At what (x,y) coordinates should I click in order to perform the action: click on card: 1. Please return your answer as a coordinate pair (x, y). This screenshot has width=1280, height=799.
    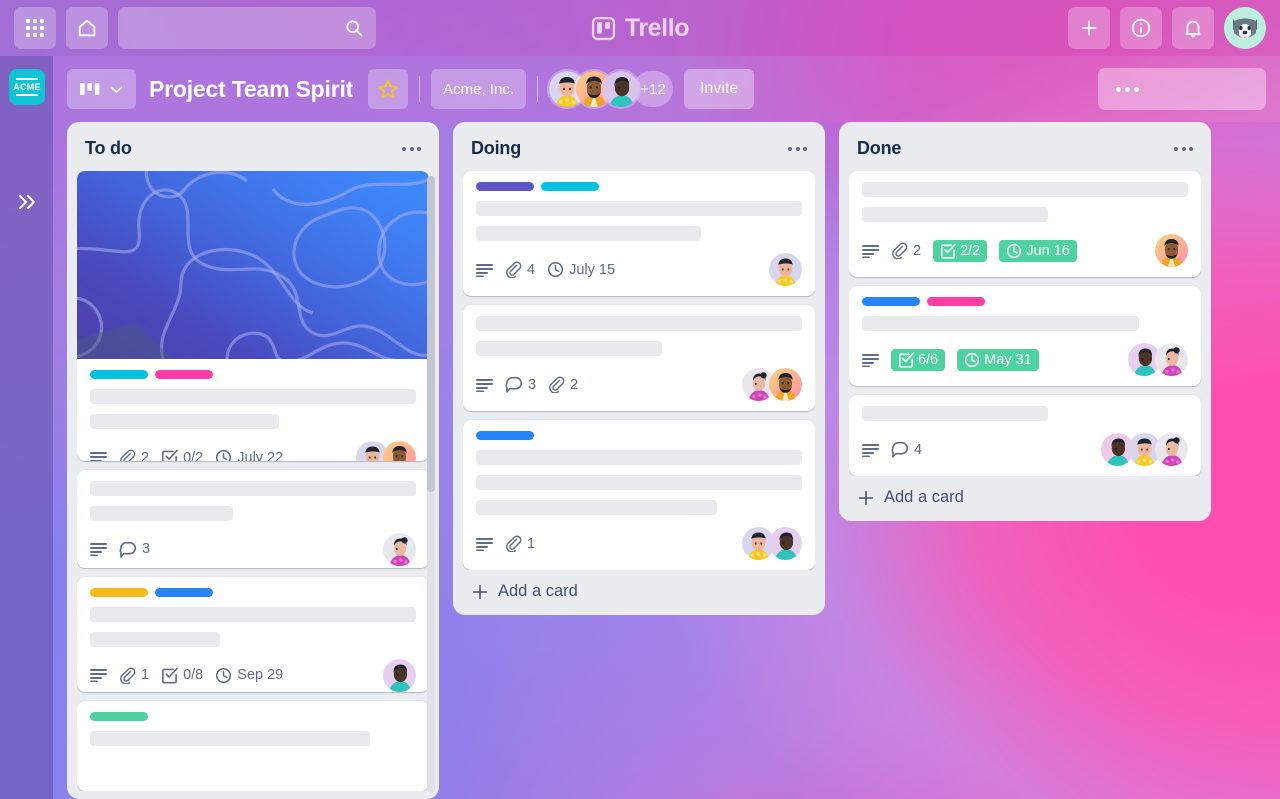
    Looking at the image, I should click on (639, 495).